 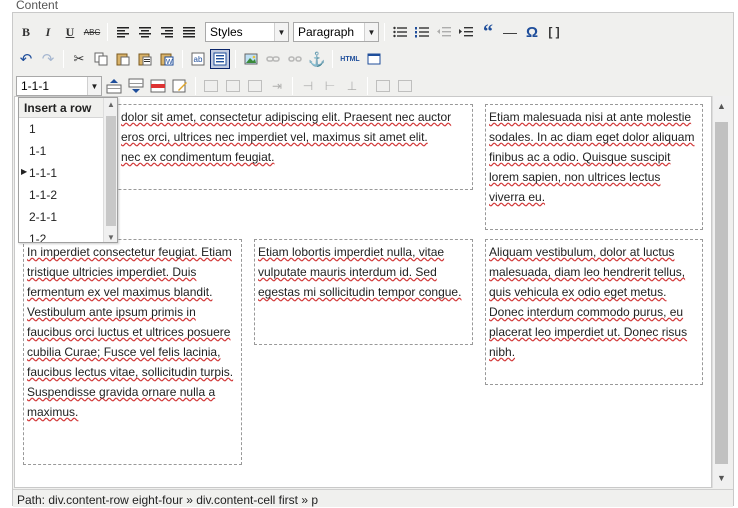 What do you see at coordinates (35, 86) in the screenshot?
I see `layout-select-value: 1-1-1` at bounding box center [35, 86].